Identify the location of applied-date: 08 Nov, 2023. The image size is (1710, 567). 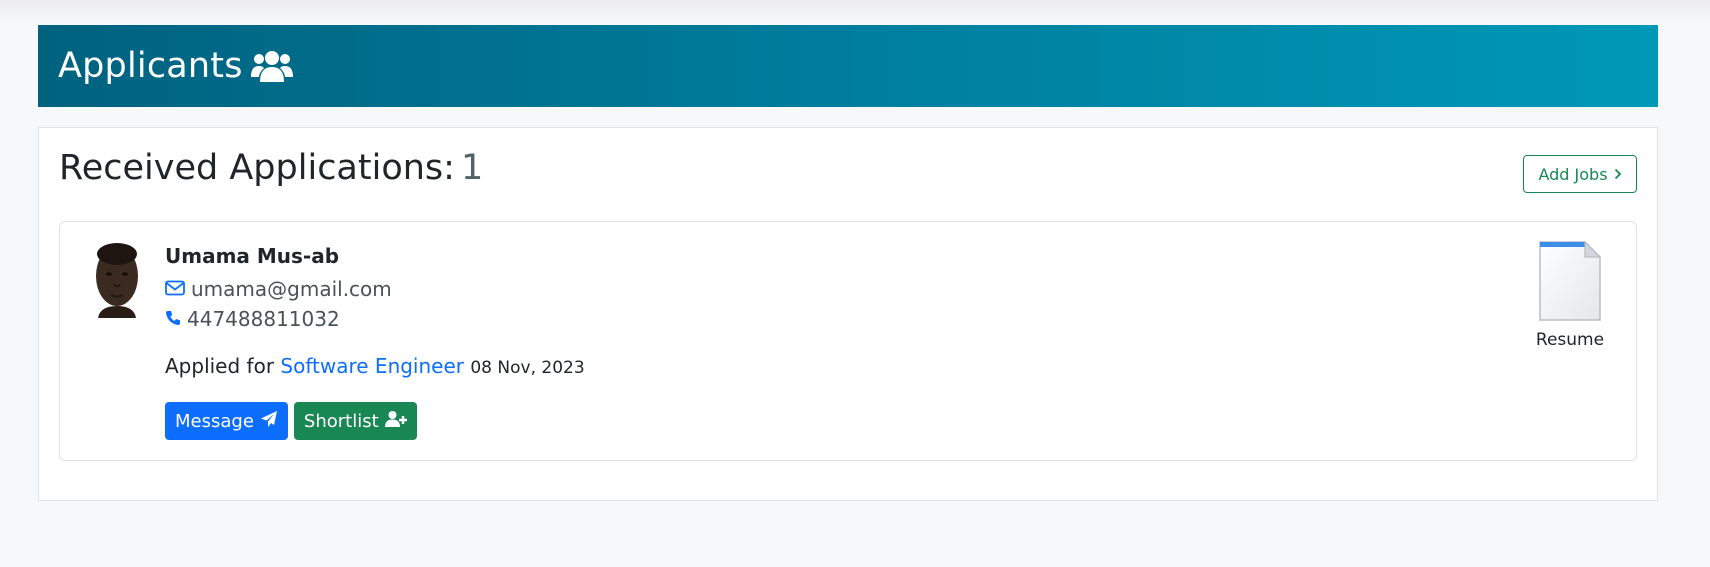
(527, 368).